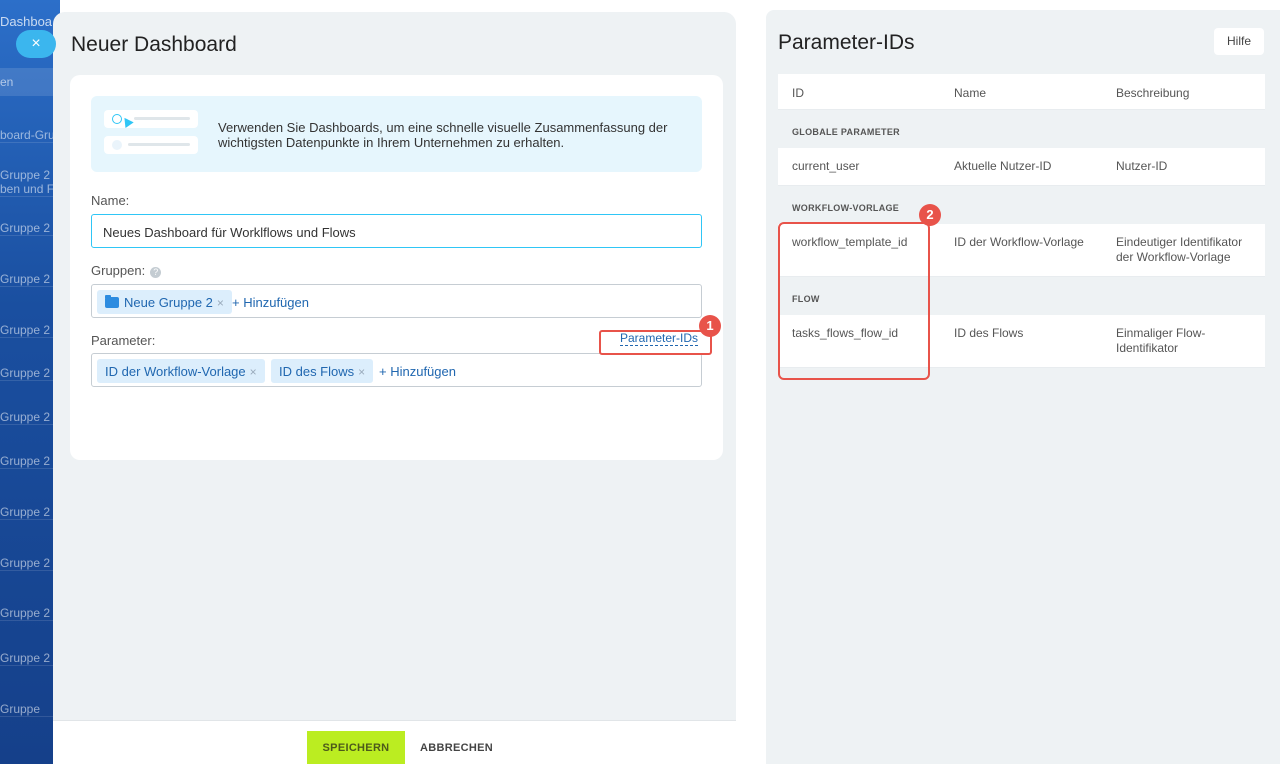 This screenshot has width=1280, height=764. I want to click on groups-label: Gruppen:?, so click(126, 270).